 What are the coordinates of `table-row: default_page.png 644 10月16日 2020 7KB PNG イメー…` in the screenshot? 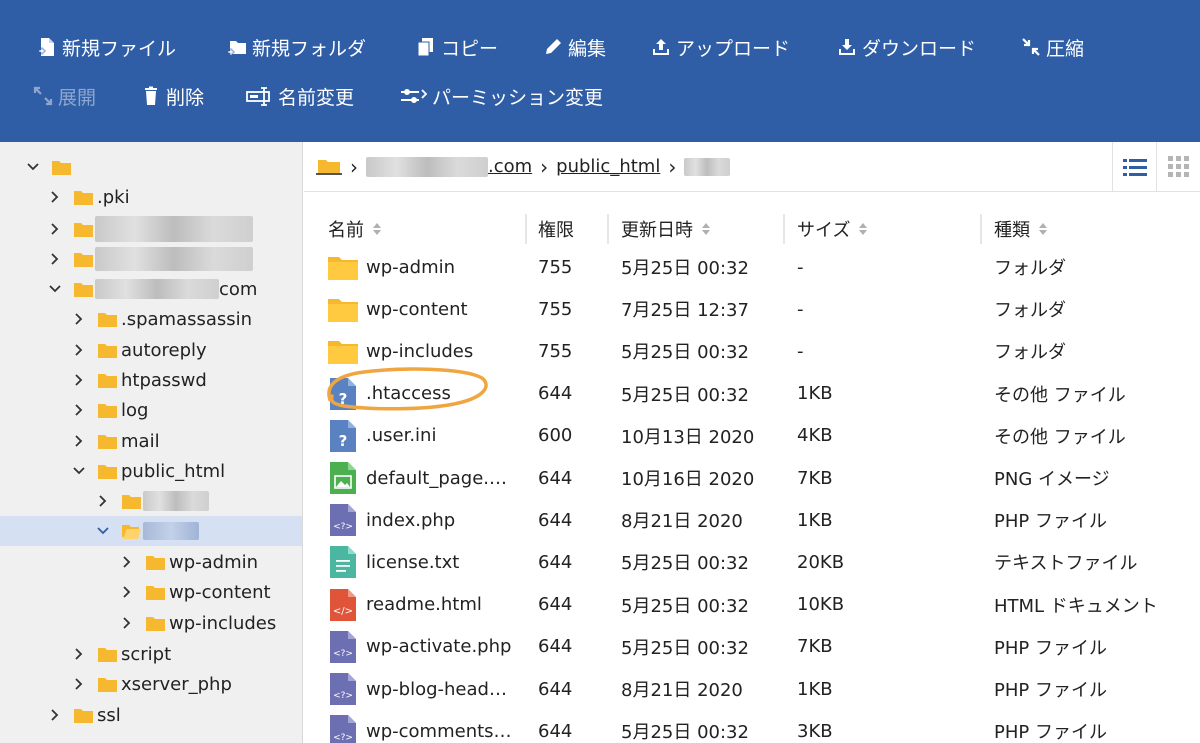 It's located at (752, 478).